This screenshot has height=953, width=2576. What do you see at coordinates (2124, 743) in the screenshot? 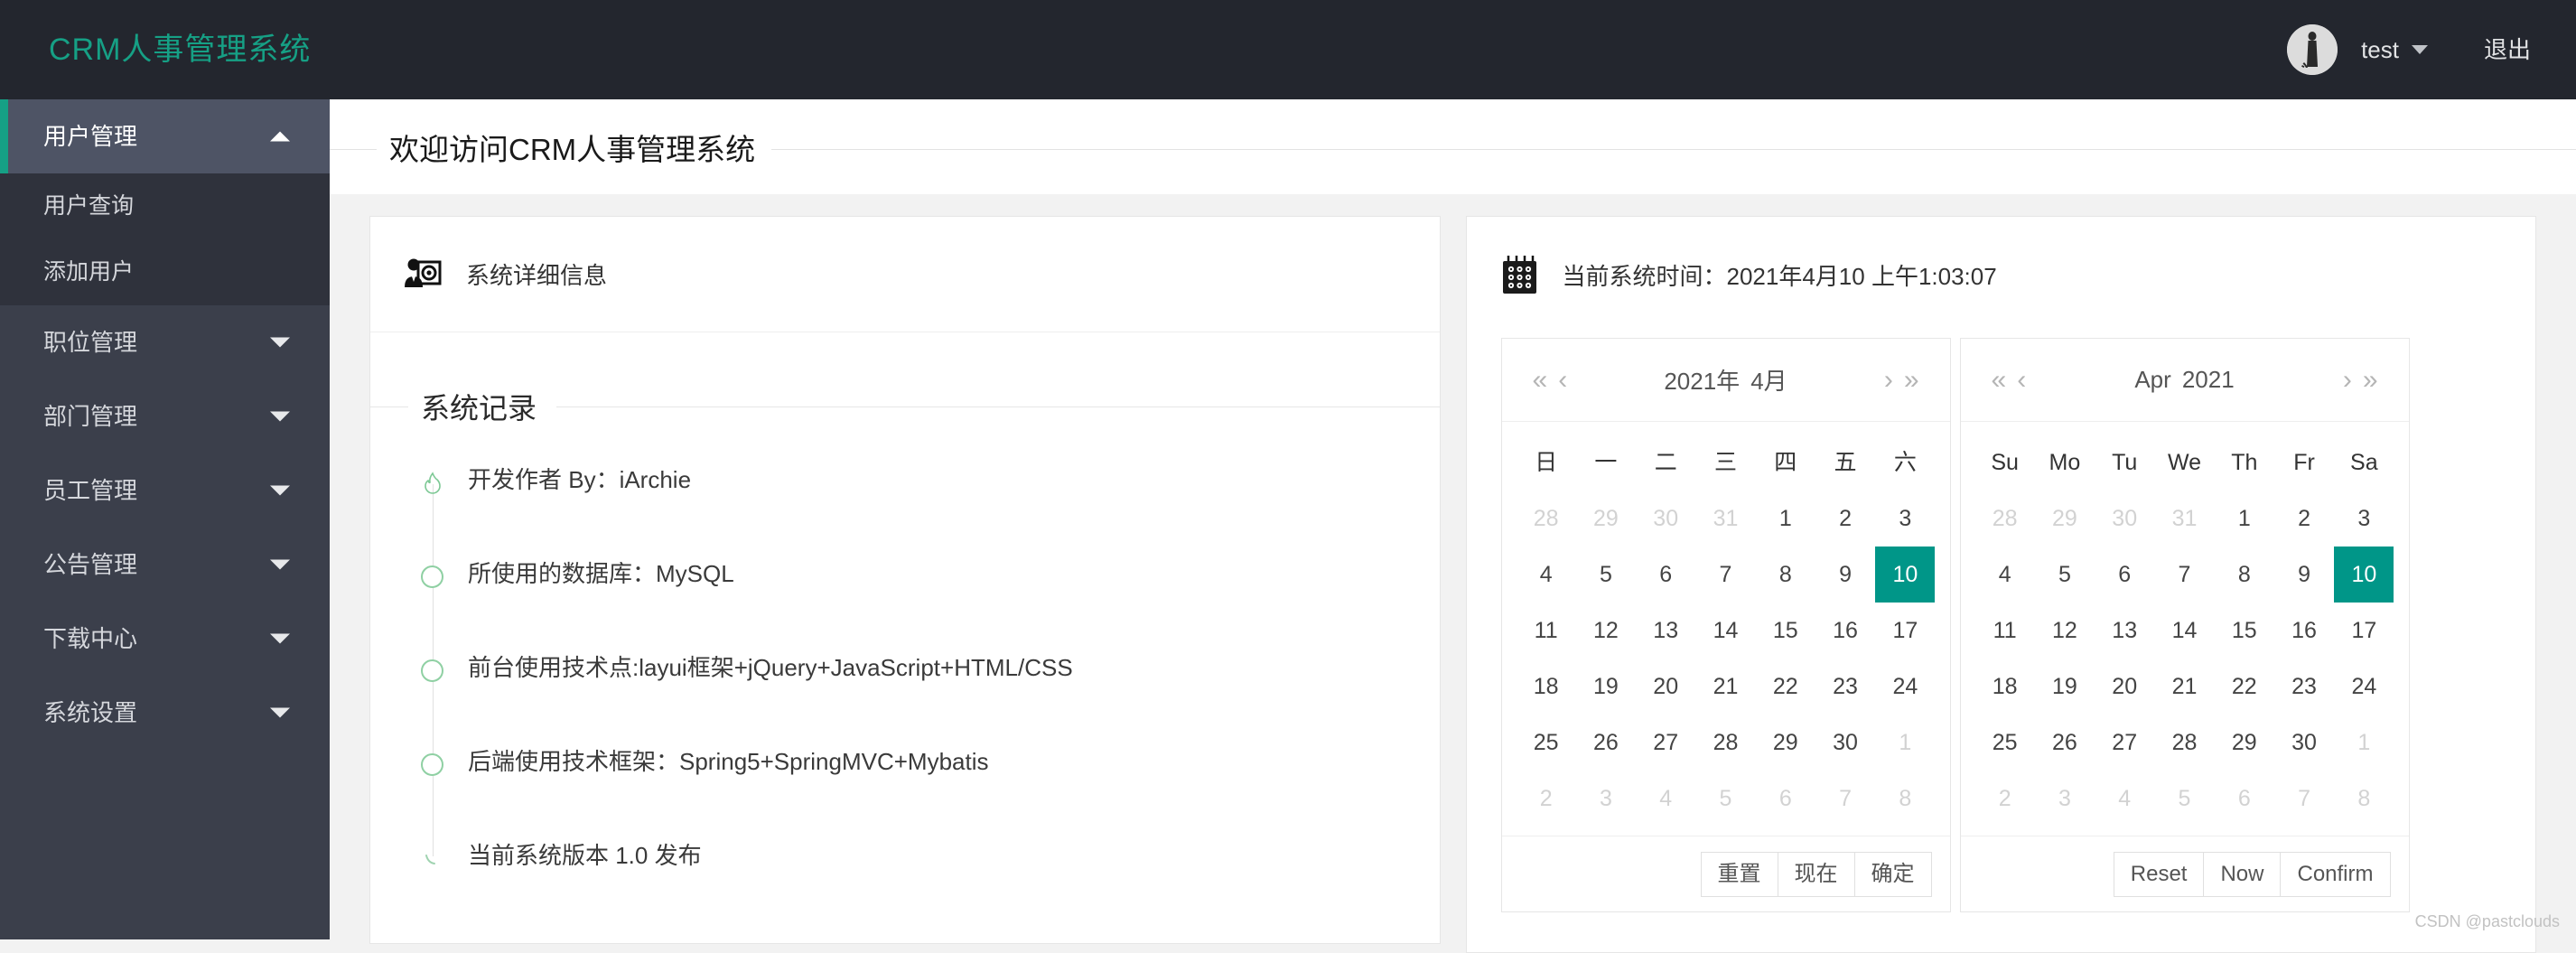
I see `calendar-day: 27` at bounding box center [2124, 743].